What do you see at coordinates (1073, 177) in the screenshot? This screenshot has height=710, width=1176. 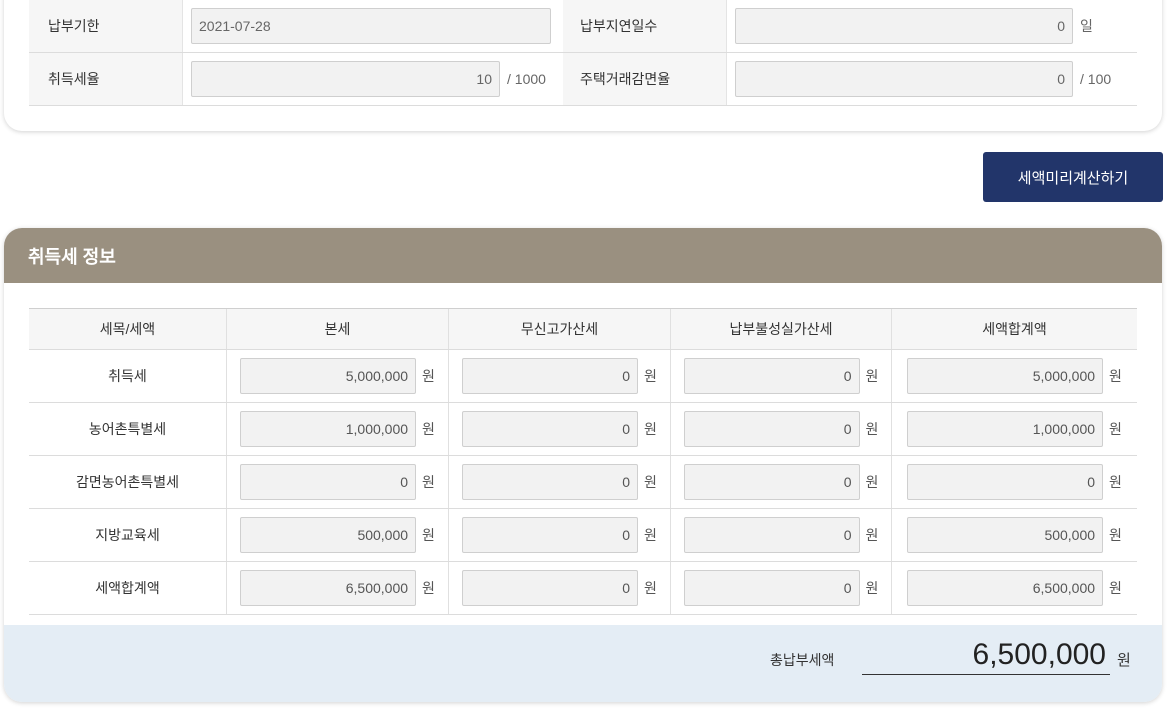 I see `calculate-tax-button: 세액미리계산하기` at bounding box center [1073, 177].